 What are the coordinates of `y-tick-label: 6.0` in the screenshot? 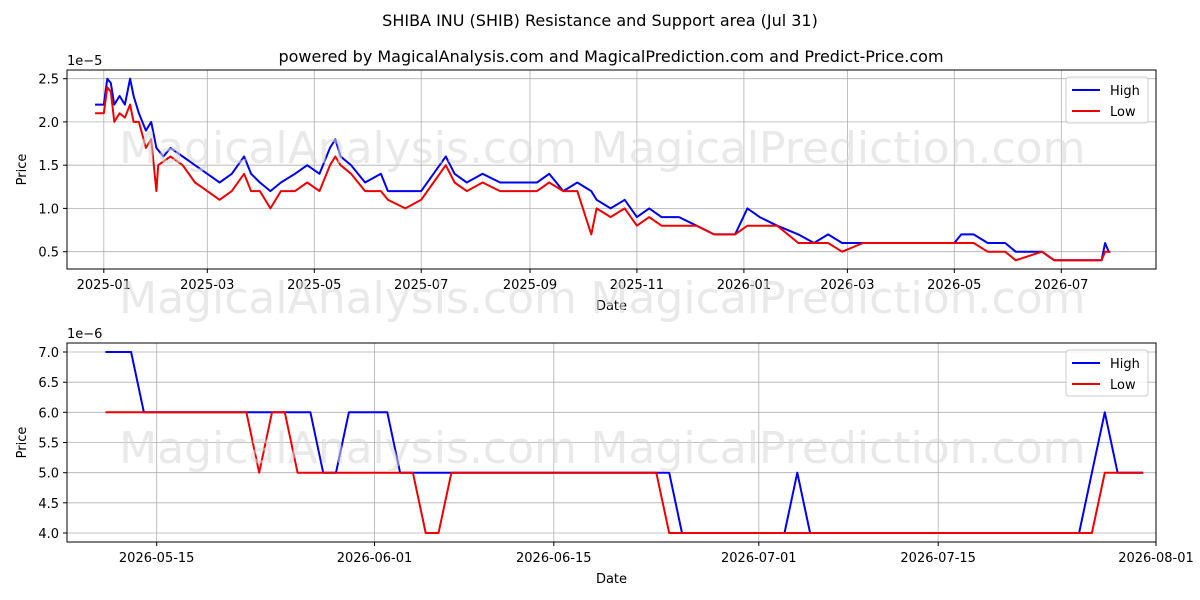 It's located at (48, 413).